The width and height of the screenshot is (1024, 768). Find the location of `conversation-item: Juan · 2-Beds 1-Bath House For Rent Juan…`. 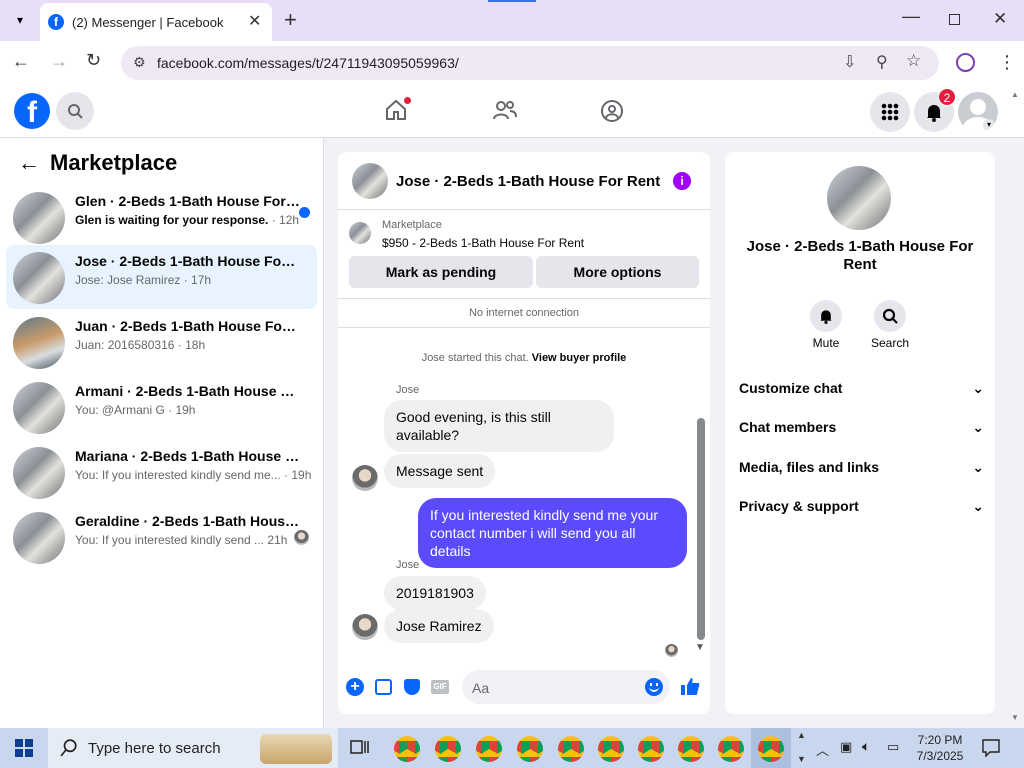

conversation-item: Juan · 2-Beds 1-Bath House For Rent Juan… is located at coordinates (161, 342).